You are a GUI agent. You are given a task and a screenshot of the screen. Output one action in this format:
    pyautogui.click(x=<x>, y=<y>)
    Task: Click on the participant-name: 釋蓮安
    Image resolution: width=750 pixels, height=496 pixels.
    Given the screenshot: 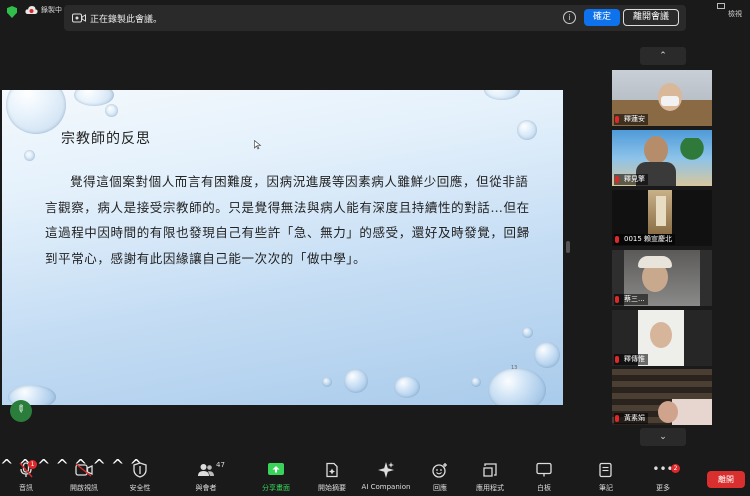 What is the action you would take?
    pyautogui.click(x=631, y=119)
    